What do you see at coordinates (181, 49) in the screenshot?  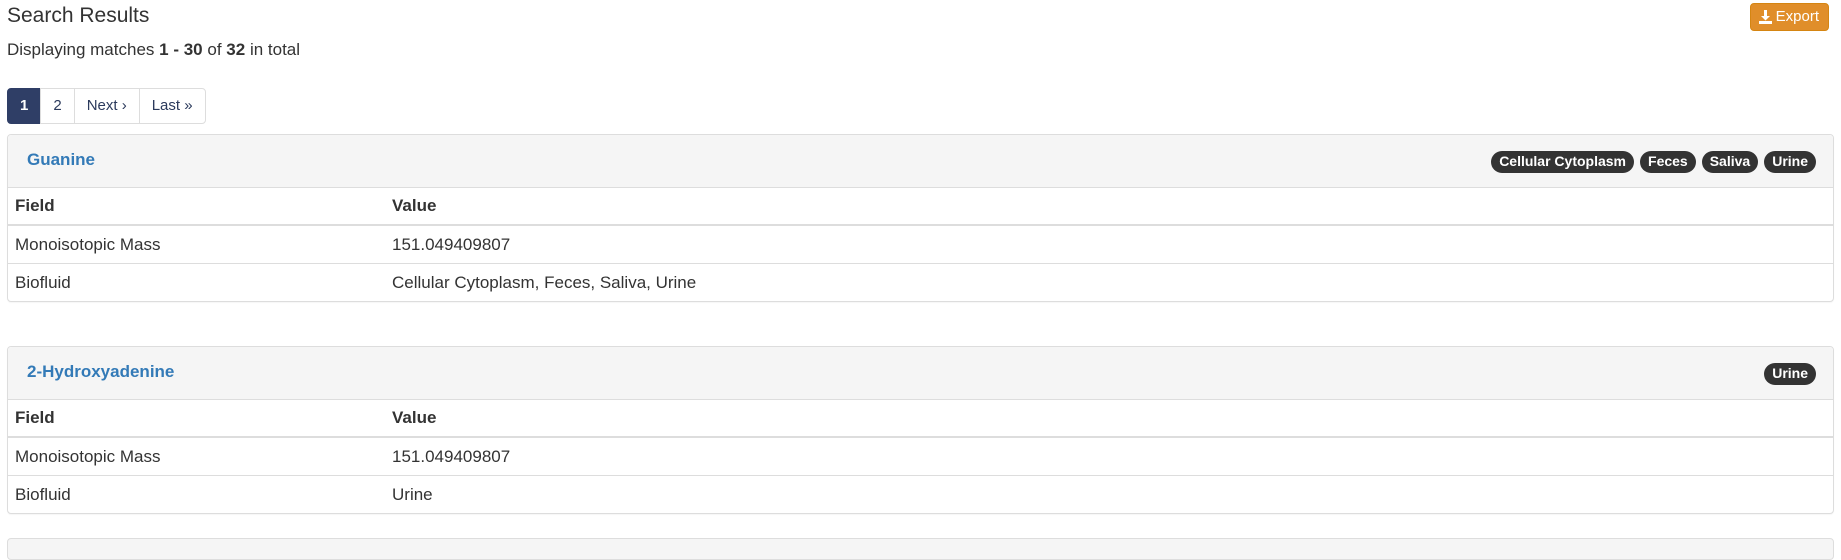 I see `results-range: 1 - 30` at bounding box center [181, 49].